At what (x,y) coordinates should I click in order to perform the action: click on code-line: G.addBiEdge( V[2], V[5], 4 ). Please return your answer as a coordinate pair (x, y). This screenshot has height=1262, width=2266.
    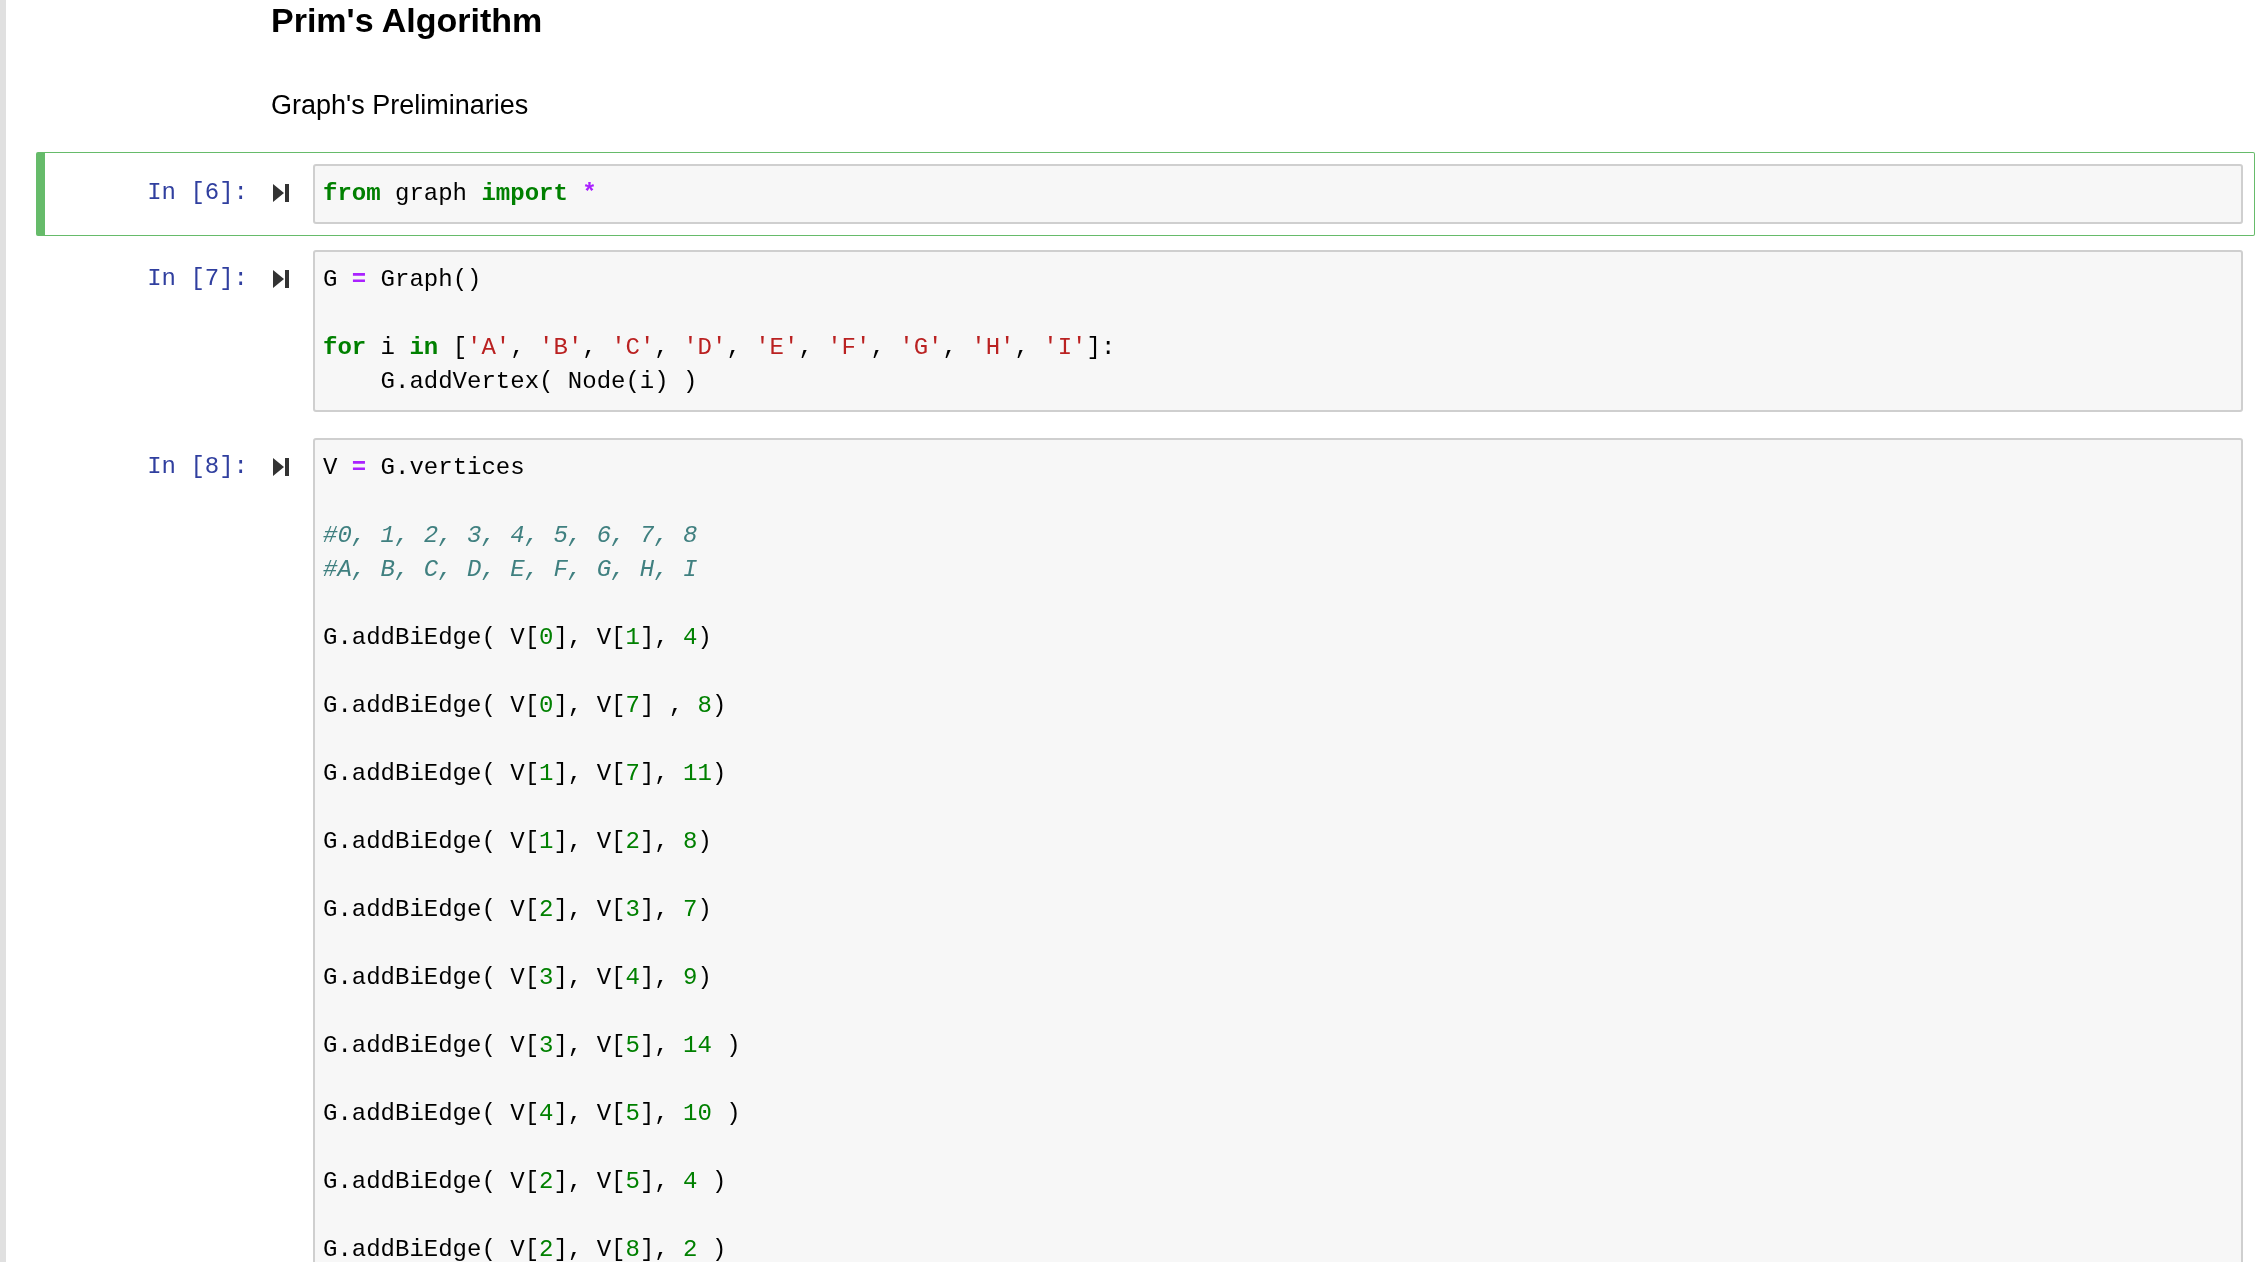
    Looking at the image, I should click on (525, 1182).